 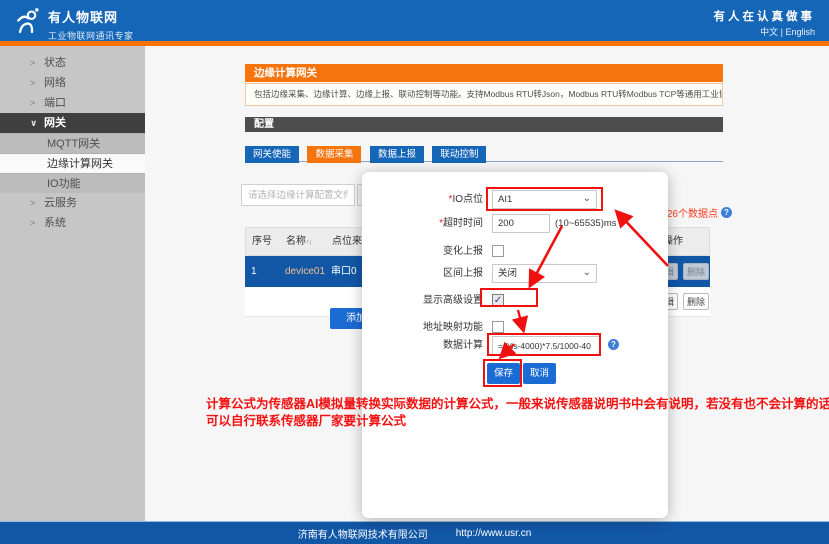 I want to click on io-point-value: AI1, so click(x=505, y=199).